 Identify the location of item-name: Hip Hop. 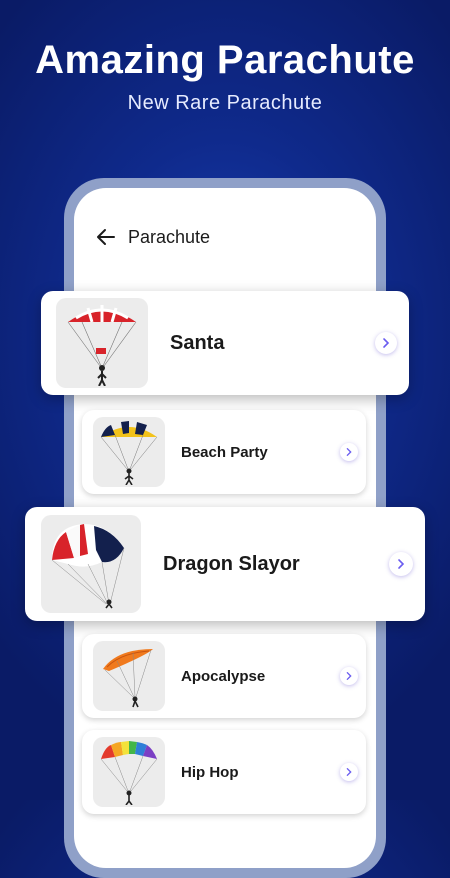
(210, 772).